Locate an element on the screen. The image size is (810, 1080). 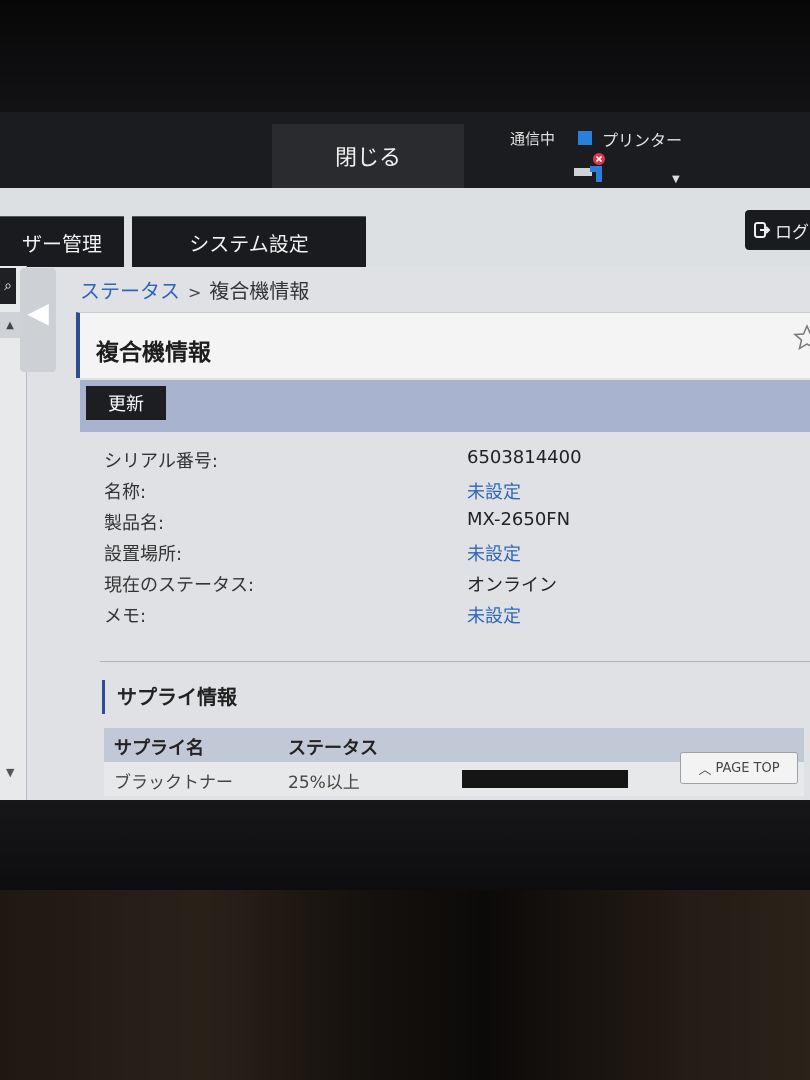
device-bezel-top is located at coordinates (405, 56).